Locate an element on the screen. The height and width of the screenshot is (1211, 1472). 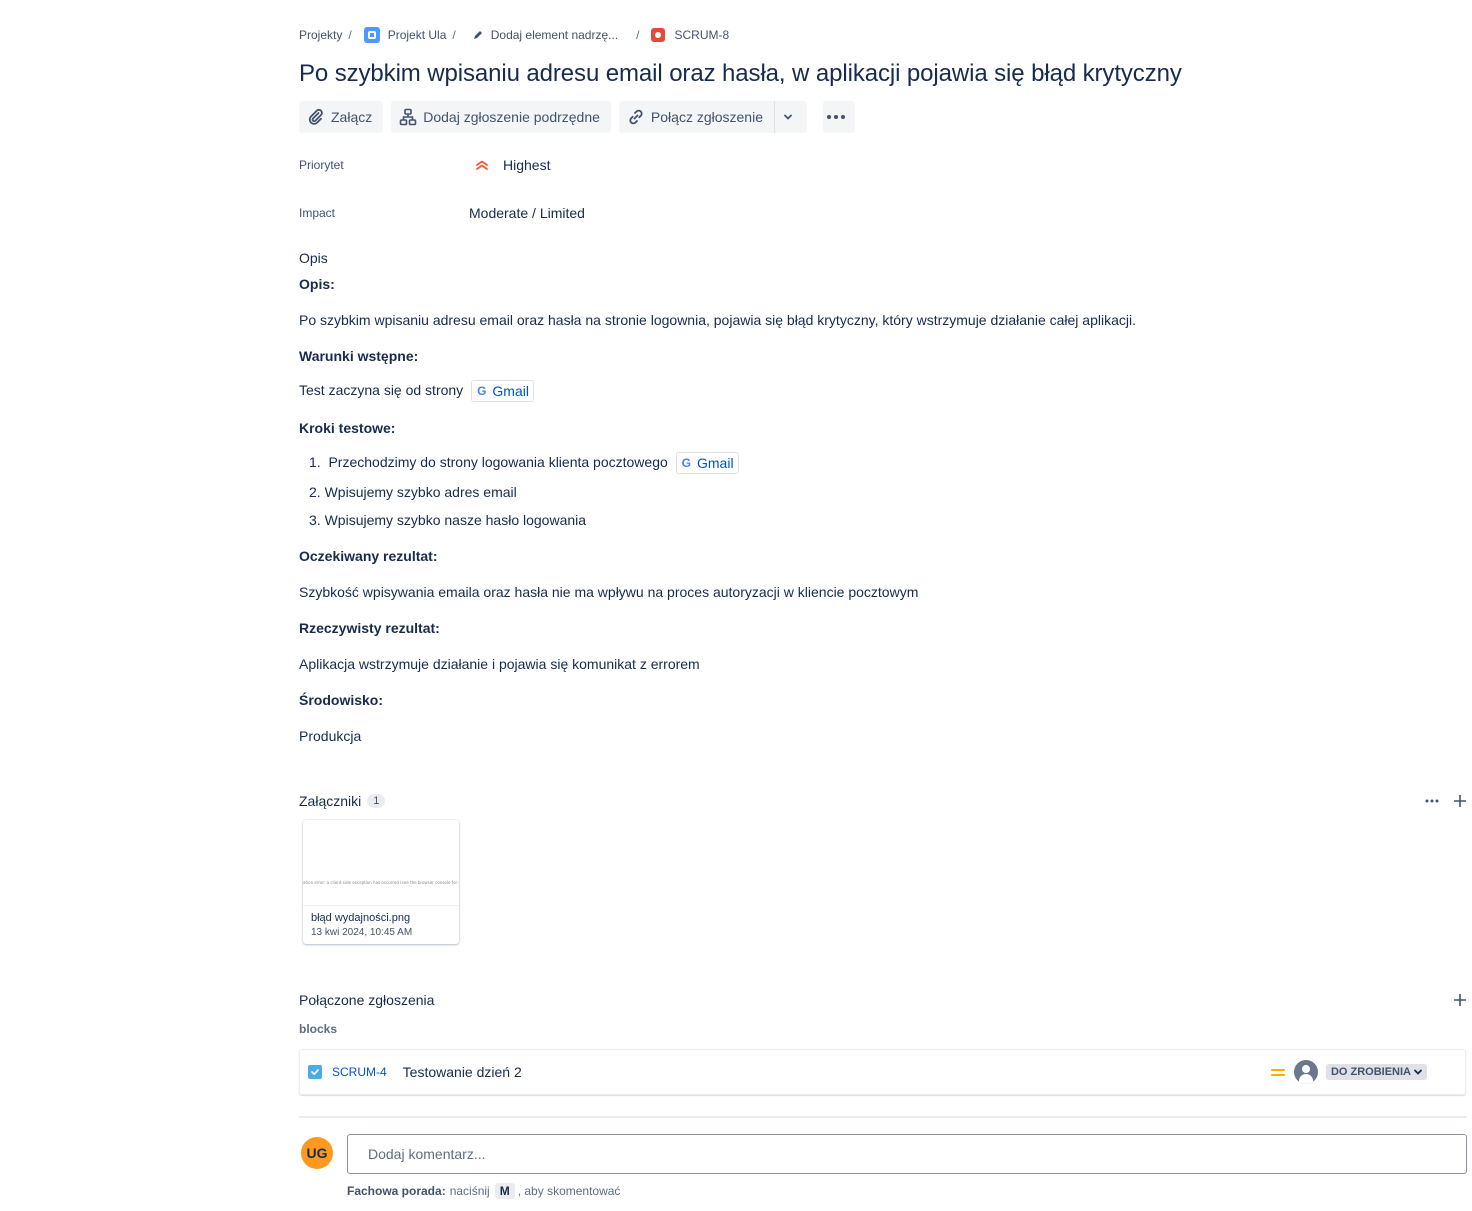
step-item: 2. Wpisujemy szybko adres email is located at coordinates (413, 492).